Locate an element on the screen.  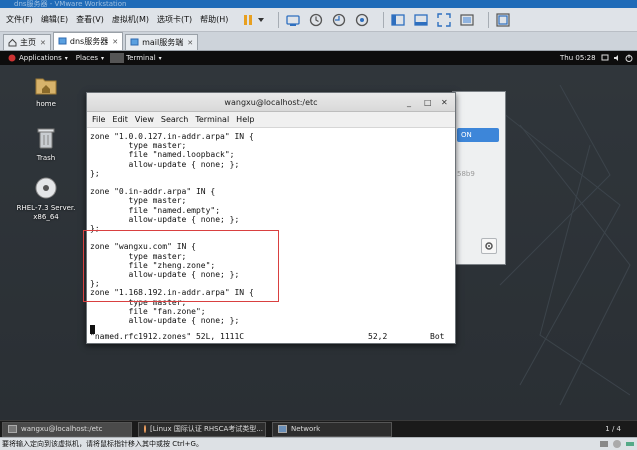
task-network: Network is located at coordinates (332, 429).